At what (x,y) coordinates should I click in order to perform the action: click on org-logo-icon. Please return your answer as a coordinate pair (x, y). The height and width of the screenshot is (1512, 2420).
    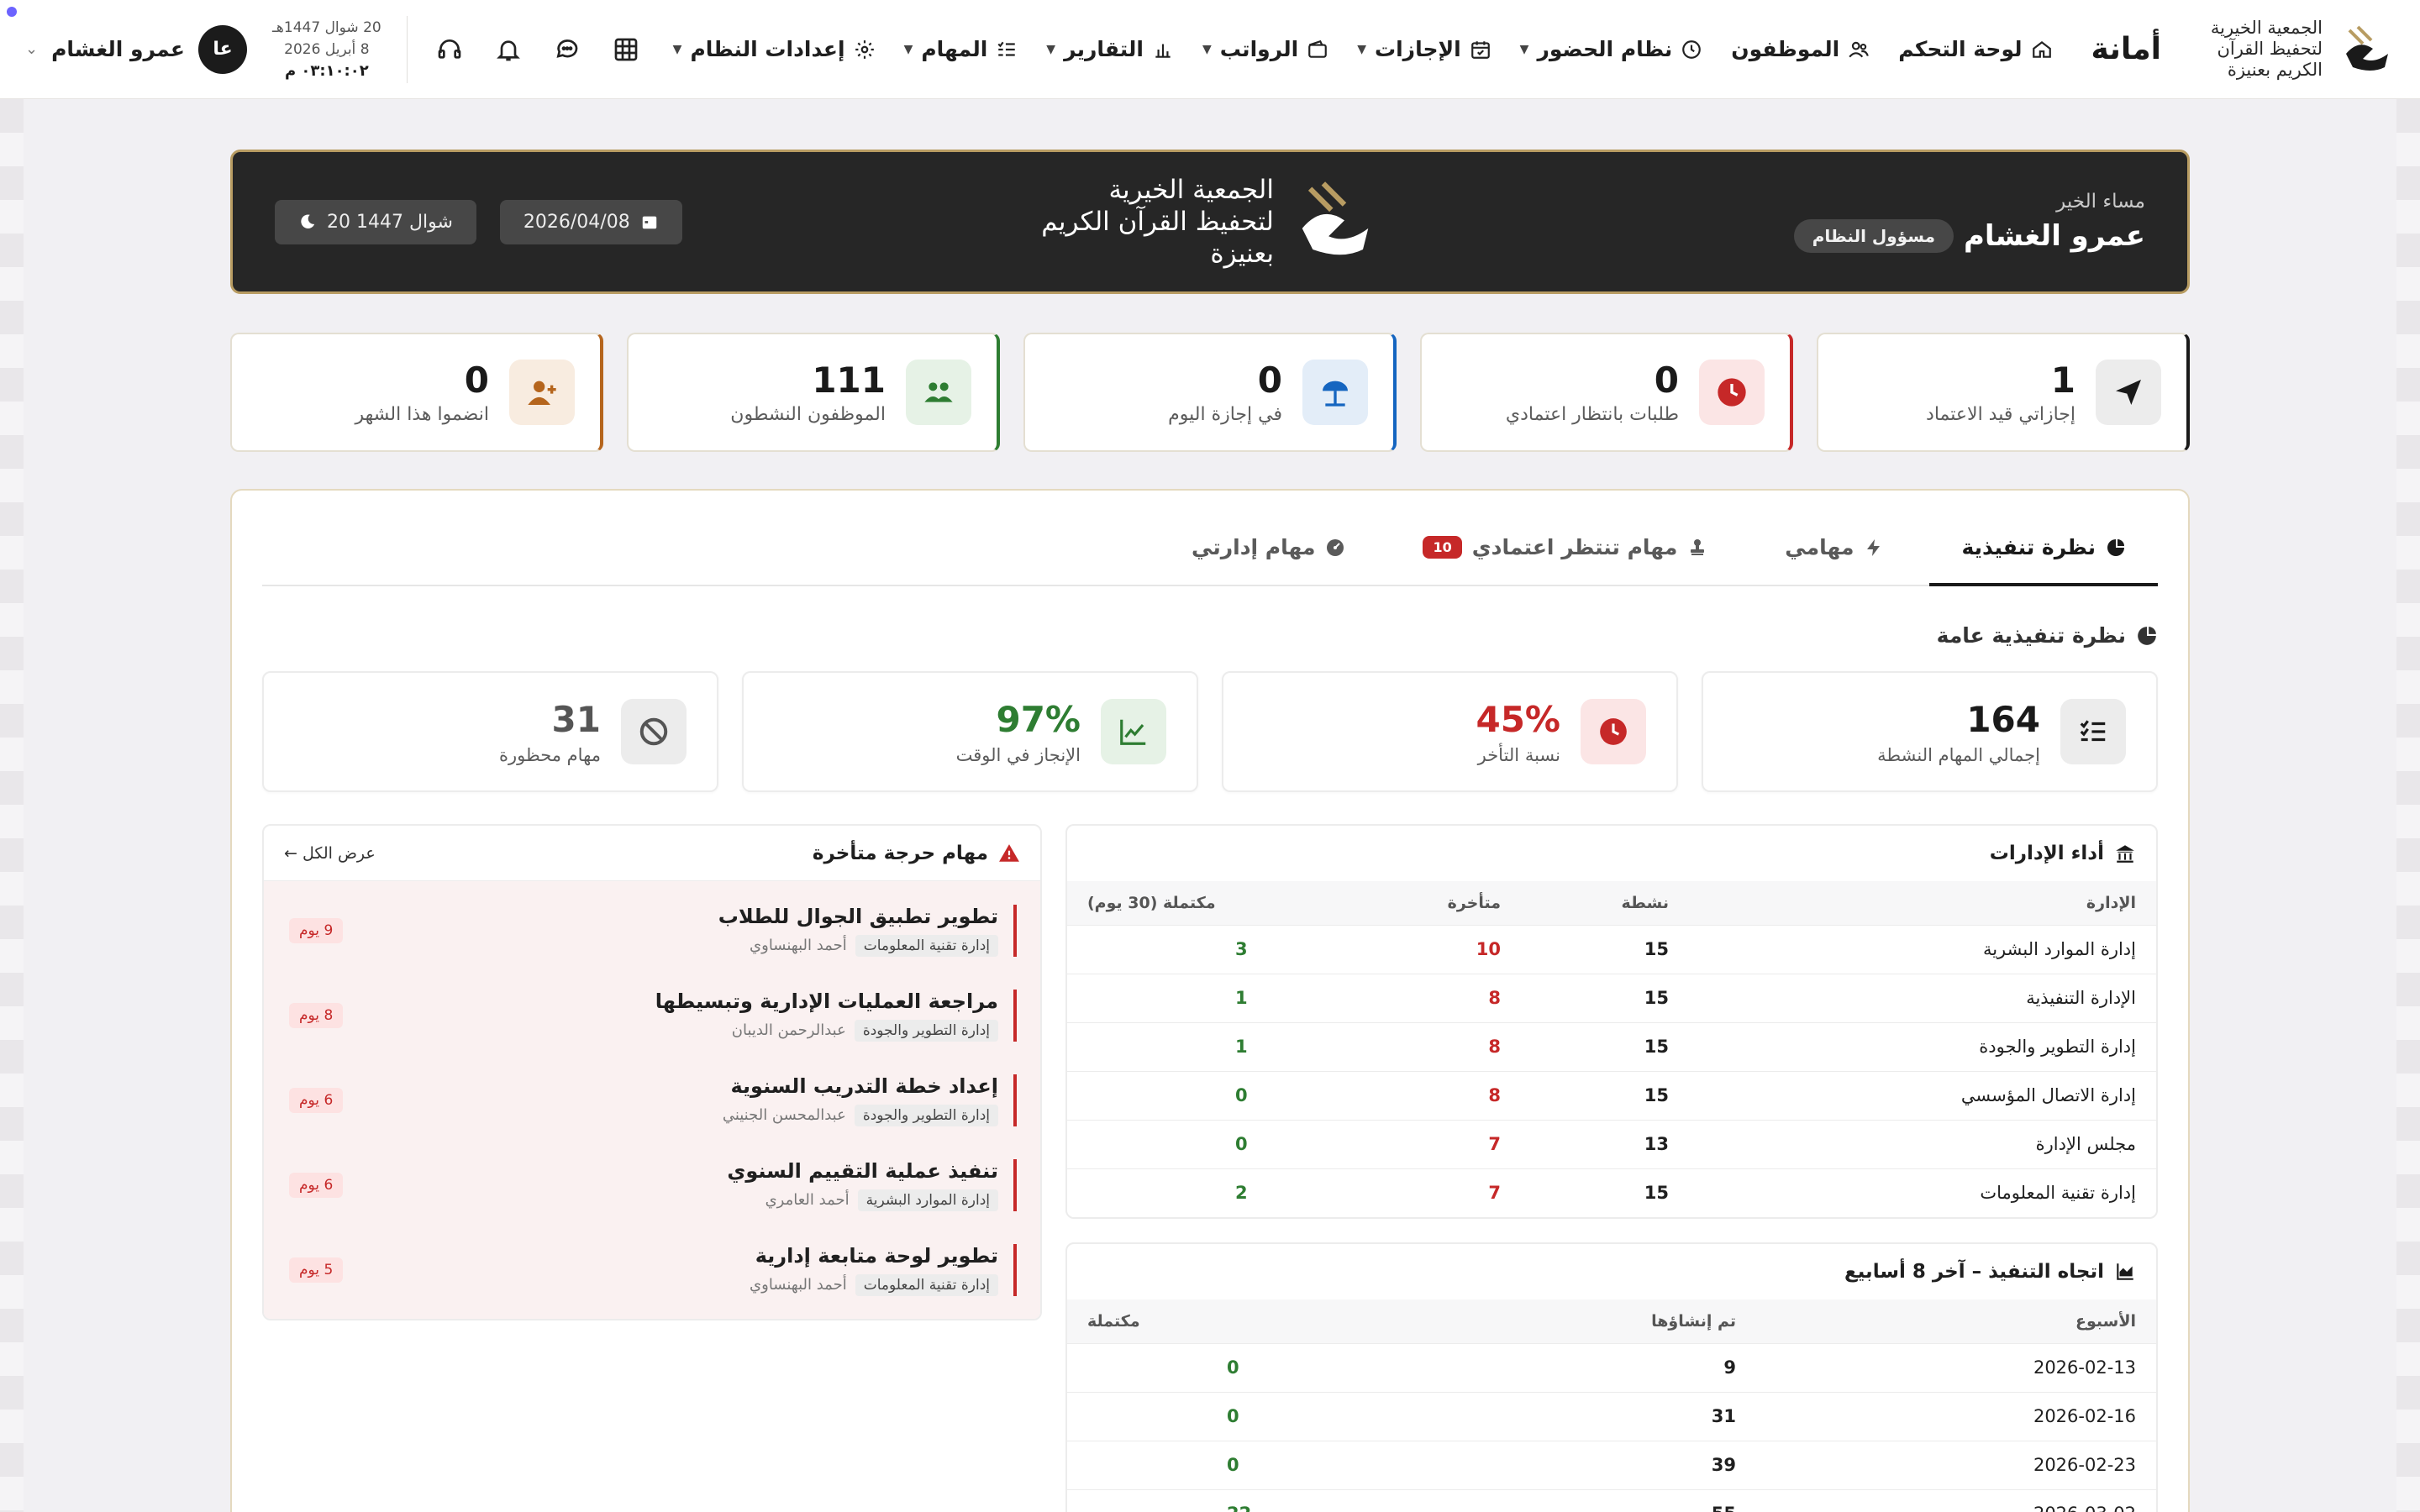
    Looking at the image, I should click on (2367, 48).